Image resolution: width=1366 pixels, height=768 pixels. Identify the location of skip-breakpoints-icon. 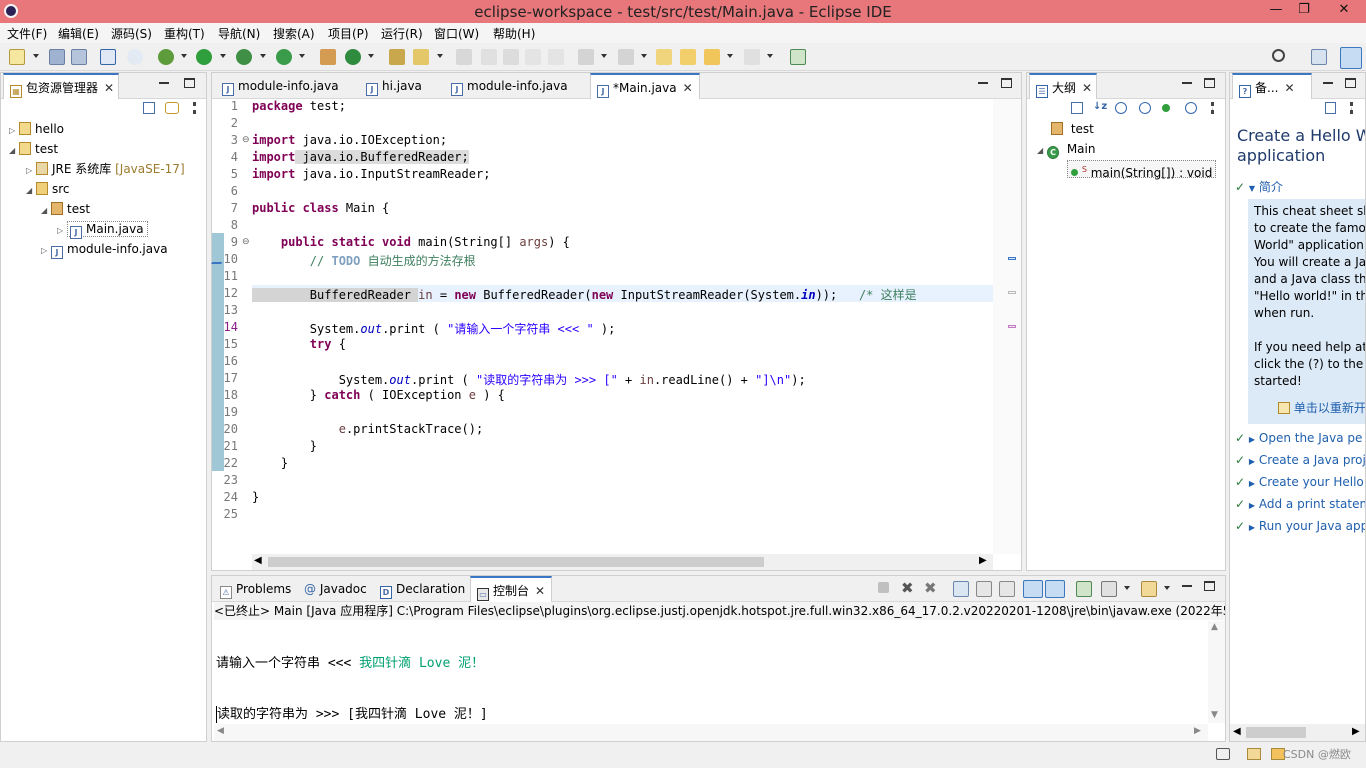
(135, 57).